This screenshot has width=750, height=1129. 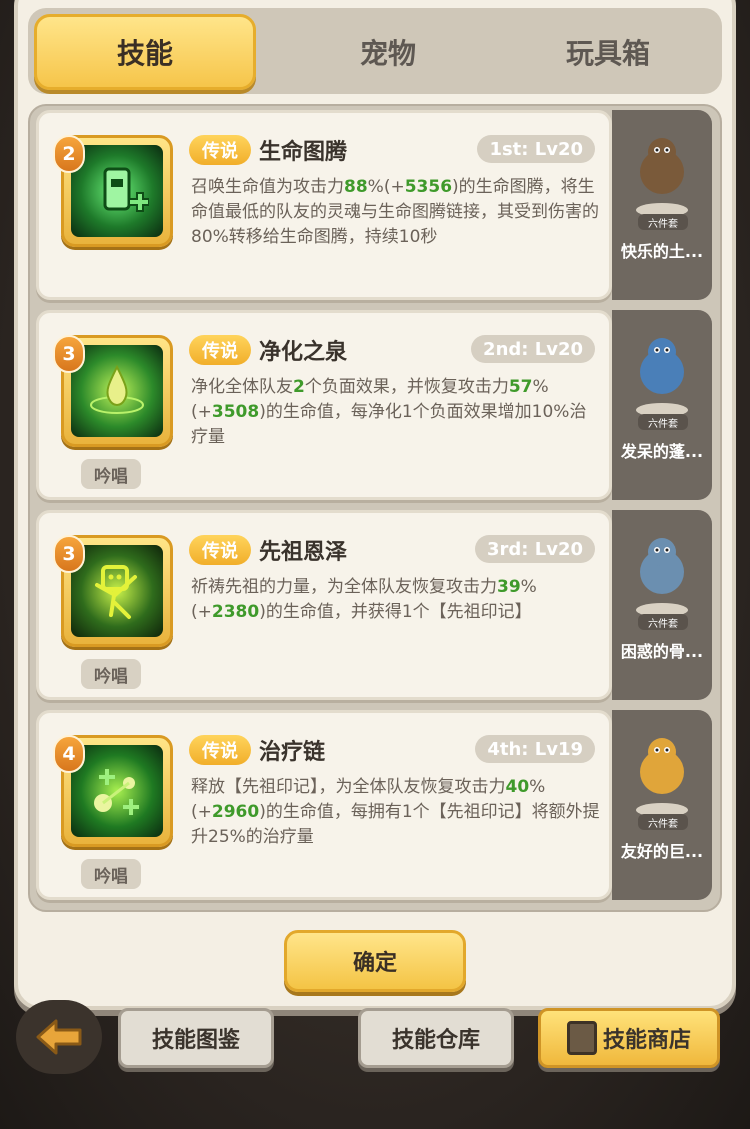 What do you see at coordinates (375, 961) in the screenshot?
I see `confirm-button: 确定` at bounding box center [375, 961].